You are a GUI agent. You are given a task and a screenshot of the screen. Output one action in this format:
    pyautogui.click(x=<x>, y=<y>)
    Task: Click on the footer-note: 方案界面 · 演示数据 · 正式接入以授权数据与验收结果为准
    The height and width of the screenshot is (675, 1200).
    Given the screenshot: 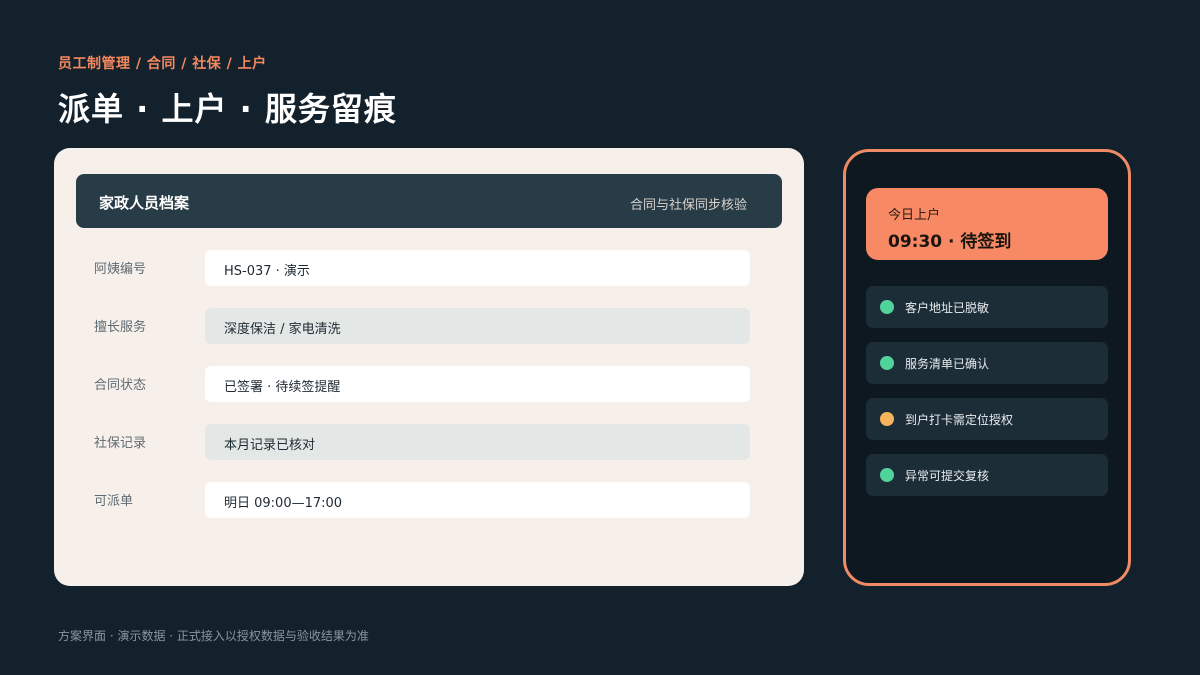 What is the action you would take?
    pyautogui.click(x=213, y=636)
    